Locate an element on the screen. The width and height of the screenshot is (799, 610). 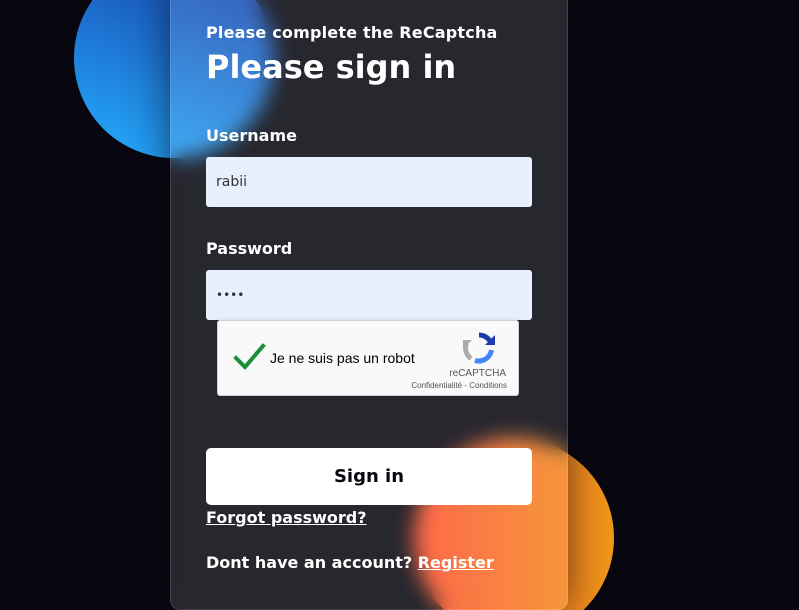
recaptcha-checkbox is located at coordinates (249, 357).